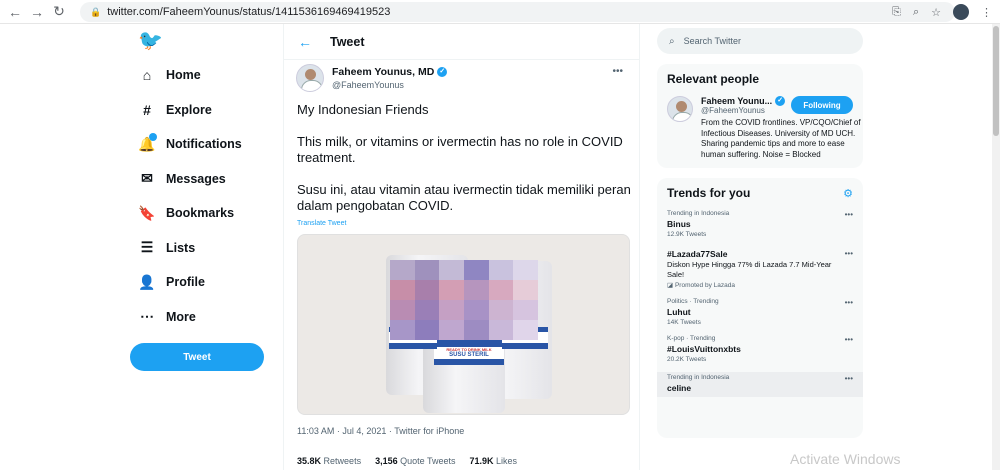 Image resolution: width=1000 pixels, height=470 pixels. What do you see at coordinates (693, 301) in the screenshot?
I see `trend-context: Politics · Trending` at bounding box center [693, 301].